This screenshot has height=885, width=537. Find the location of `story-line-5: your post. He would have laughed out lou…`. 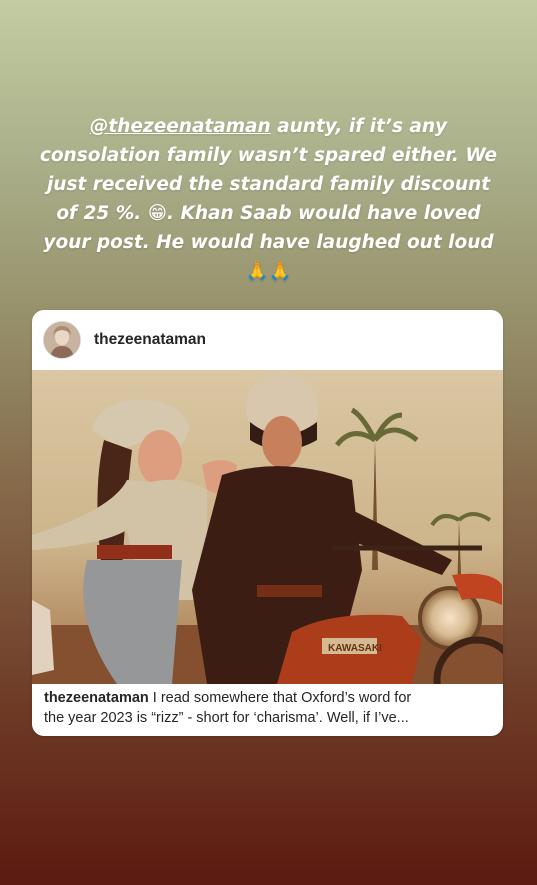

story-line-5: your post. He would have laughed out lou… is located at coordinates (268, 242).